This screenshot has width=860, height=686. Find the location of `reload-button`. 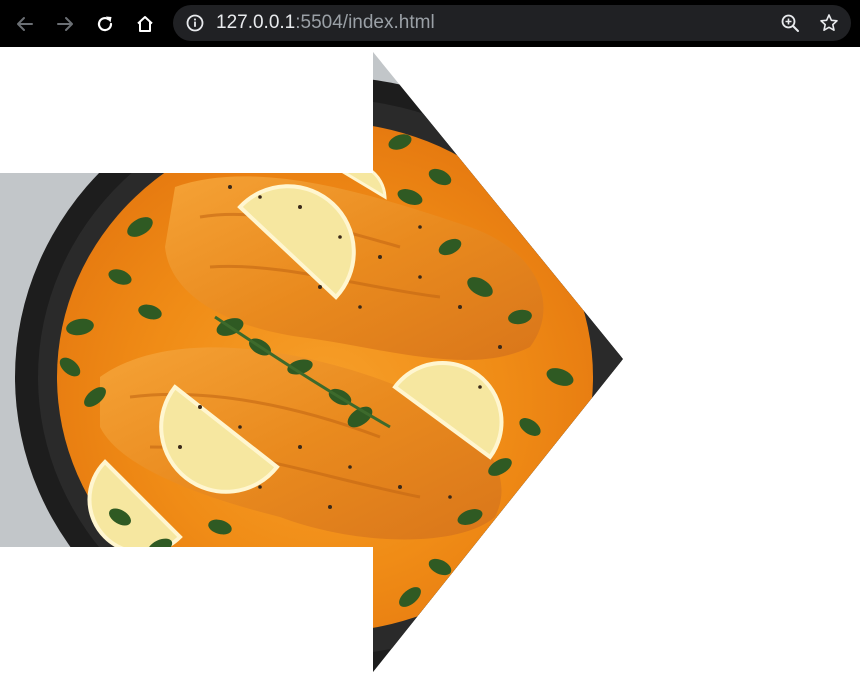

reload-button is located at coordinates (105, 24).